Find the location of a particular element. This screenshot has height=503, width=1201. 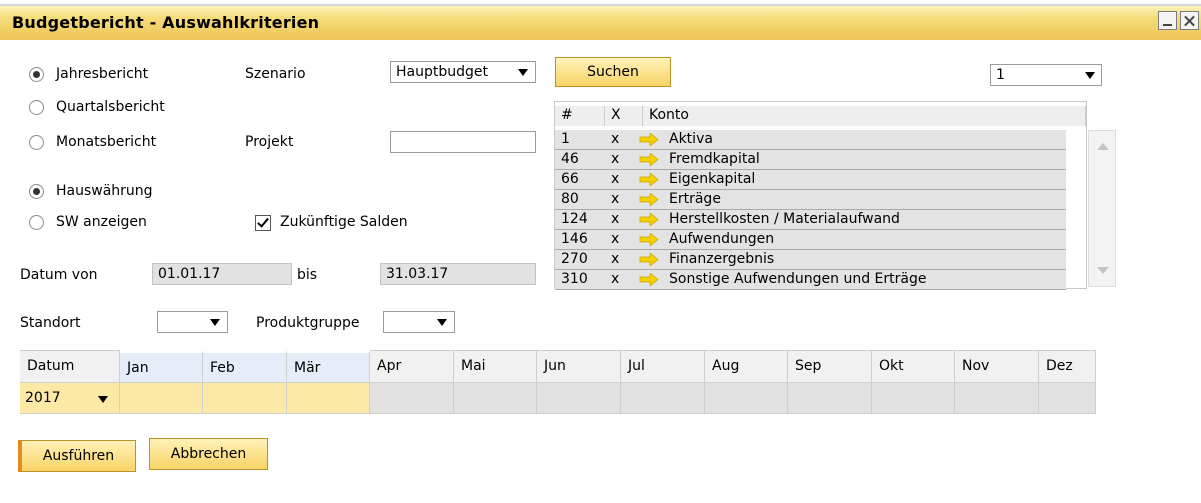

row-number: 270 is located at coordinates (574, 259).